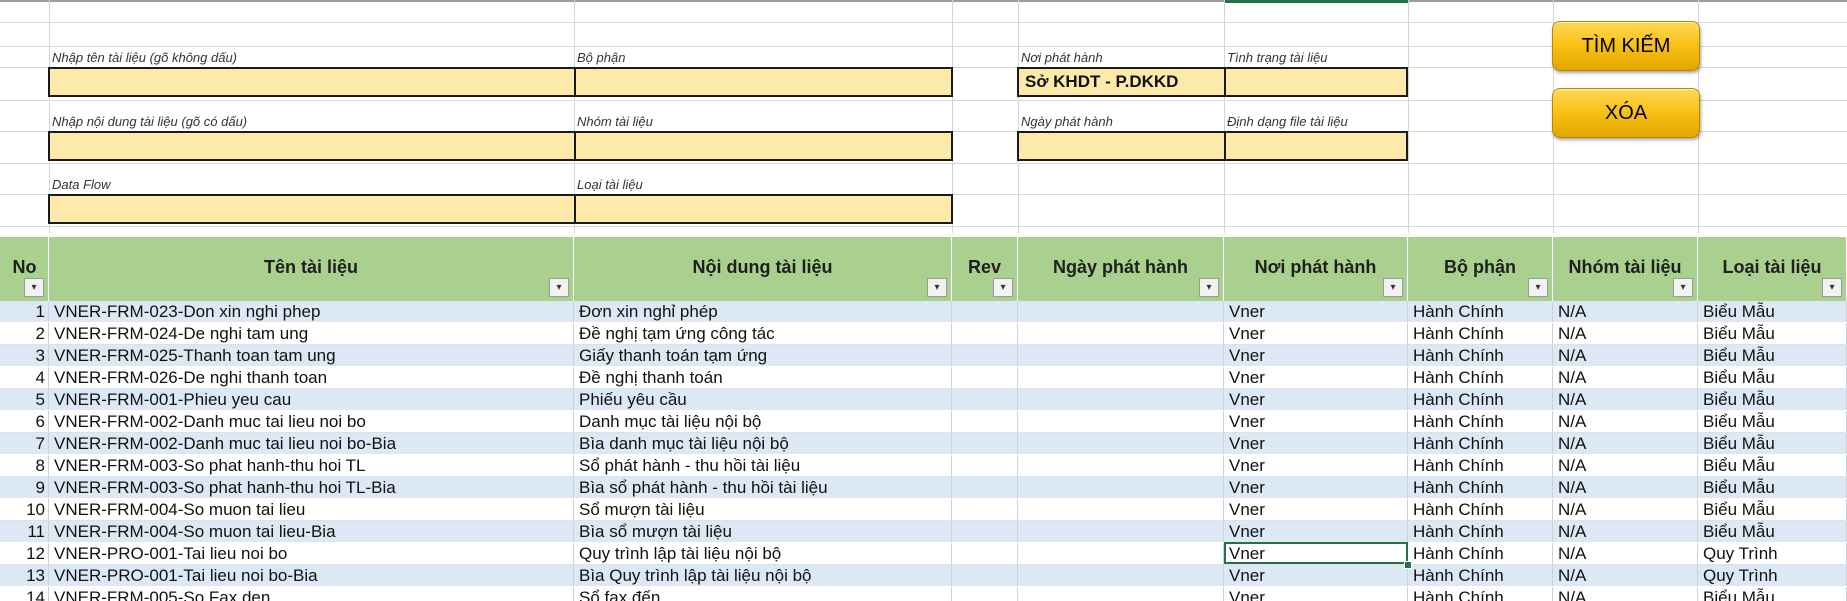 This screenshot has height=601, width=1847. What do you see at coordinates (763, 531) in the screenshot?
I see `cell-content: Bìa sổ mượn tài liệu` at bounding box center [763, 531].